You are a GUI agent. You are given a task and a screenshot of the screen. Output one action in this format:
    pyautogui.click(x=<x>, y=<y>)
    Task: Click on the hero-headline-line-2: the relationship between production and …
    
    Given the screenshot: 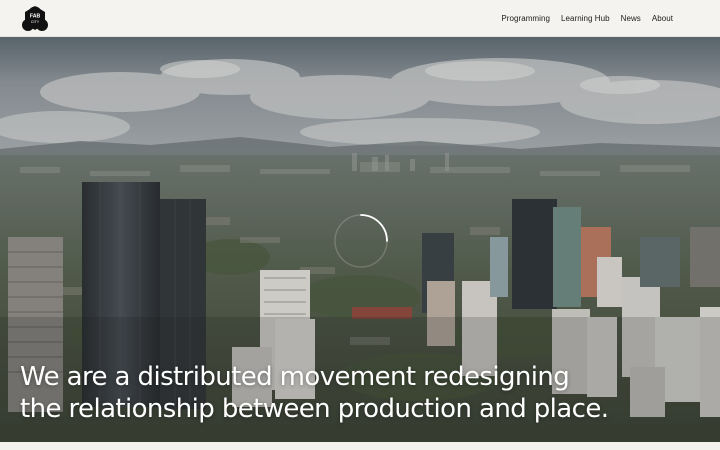 What is the action you would take?
    pyautogui.click(x=314, y=409)
    